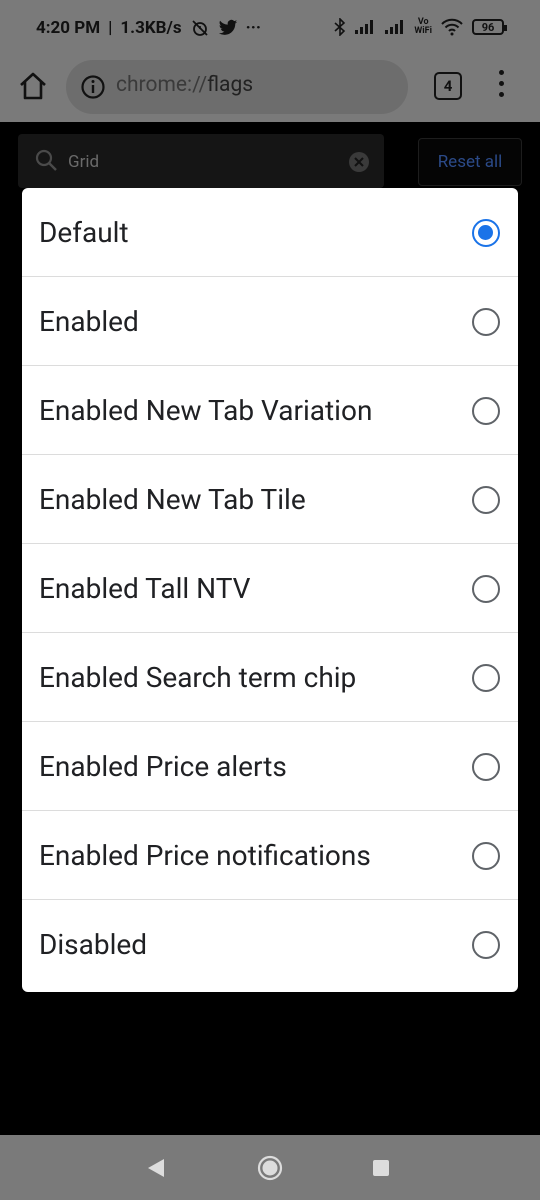 This screenshot has height=1200, width=540. I want to click on browser-toolbar: chrome://flags 4, so click(270, 91).